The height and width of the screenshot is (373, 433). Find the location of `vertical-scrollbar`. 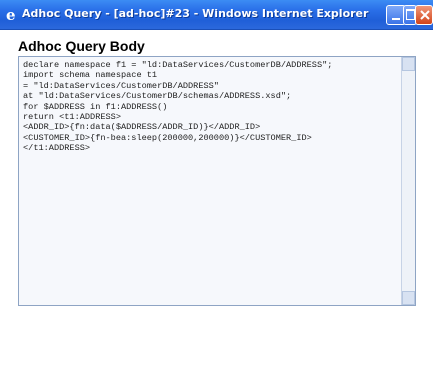

vertical-scrollbar is located at coordinates (408, 181).